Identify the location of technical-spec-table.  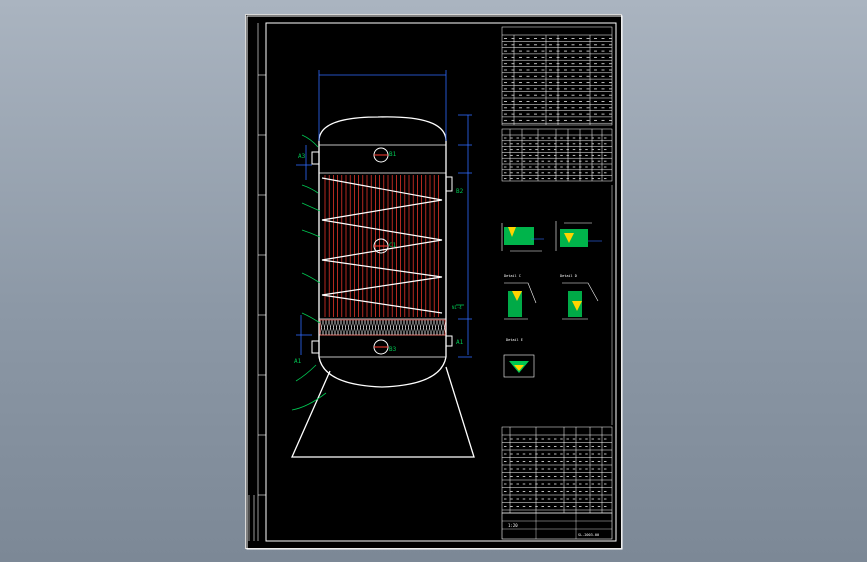
(557, 76).